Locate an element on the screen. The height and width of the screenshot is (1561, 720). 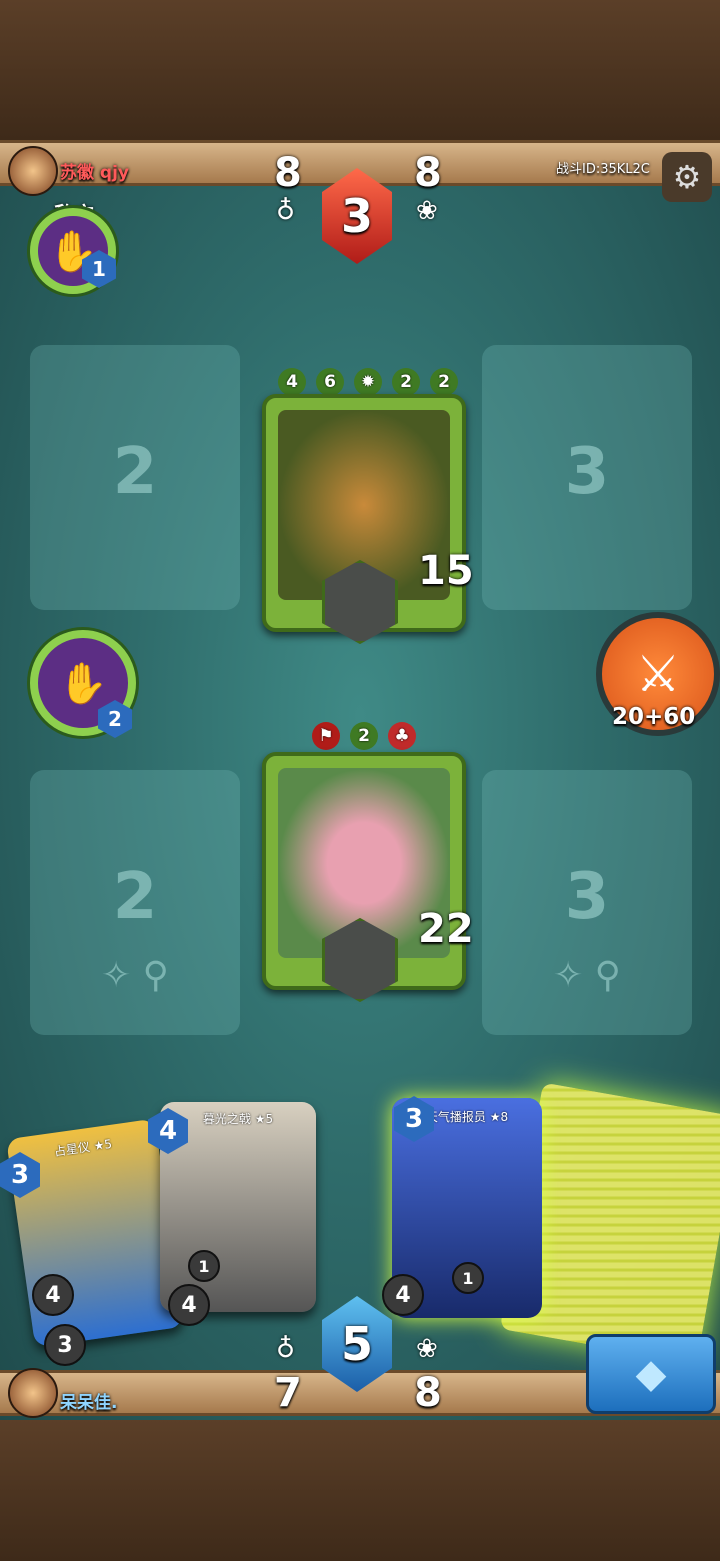
tag-badge: 2 is located at coordinates (364, 736).